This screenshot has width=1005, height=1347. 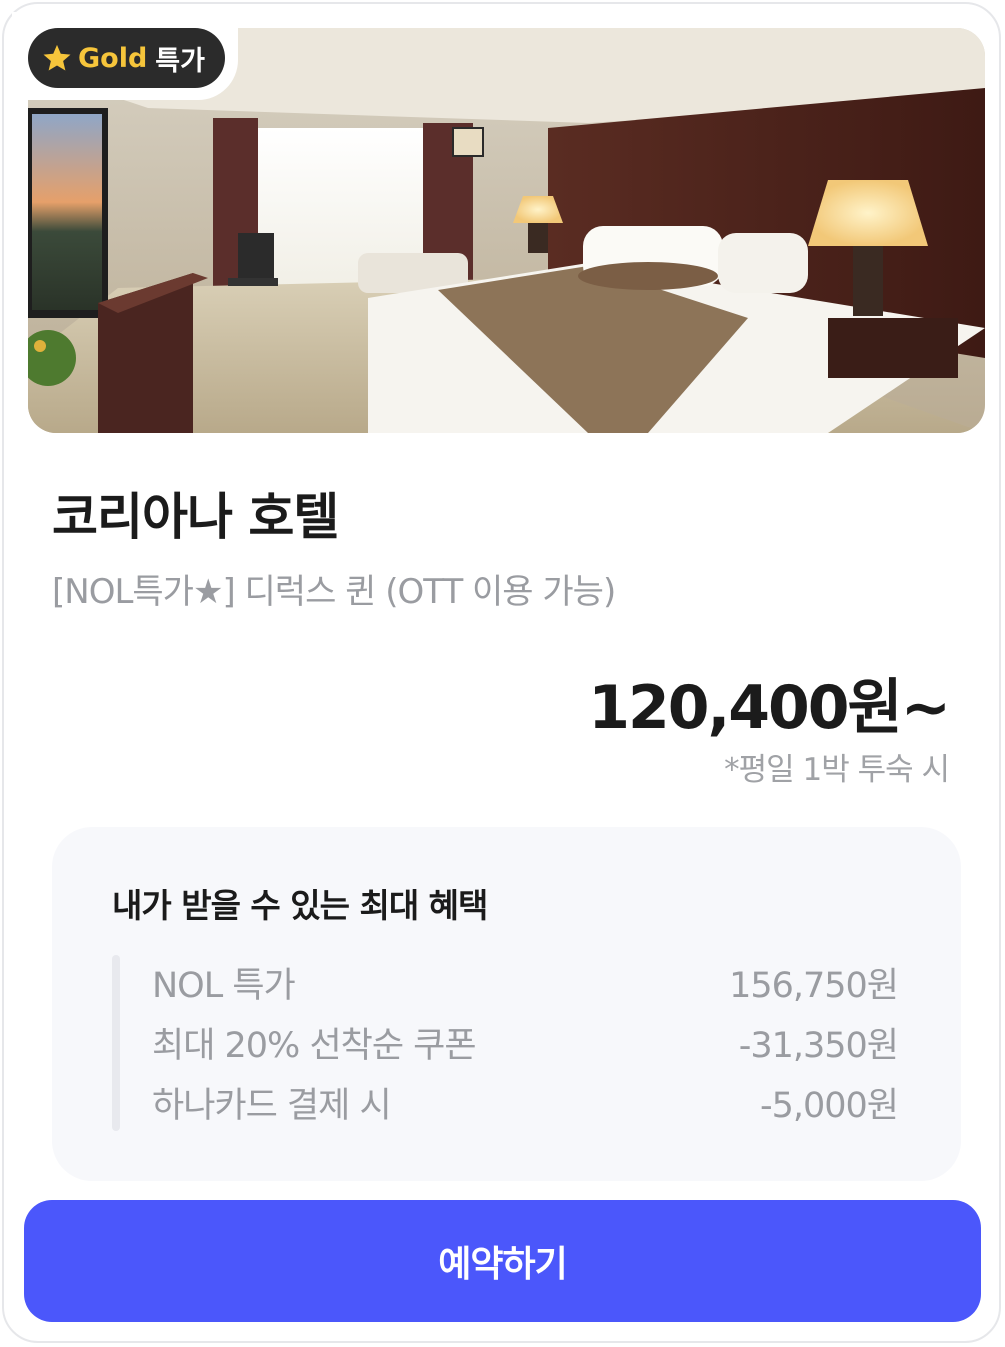 What do you see at coordinates (829, 1105) in the screenshot?
I see `benefit-amount: -5,000원` at bounding box center [829, 1105].